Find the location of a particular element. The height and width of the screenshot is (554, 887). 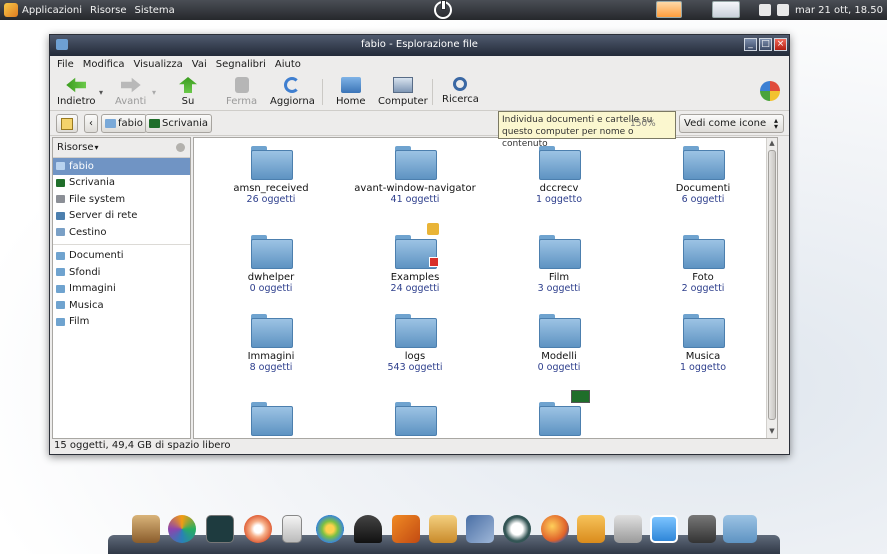

titlebar: fabio - Esplorazione file _ □ × is located at coordinates (419, 45).